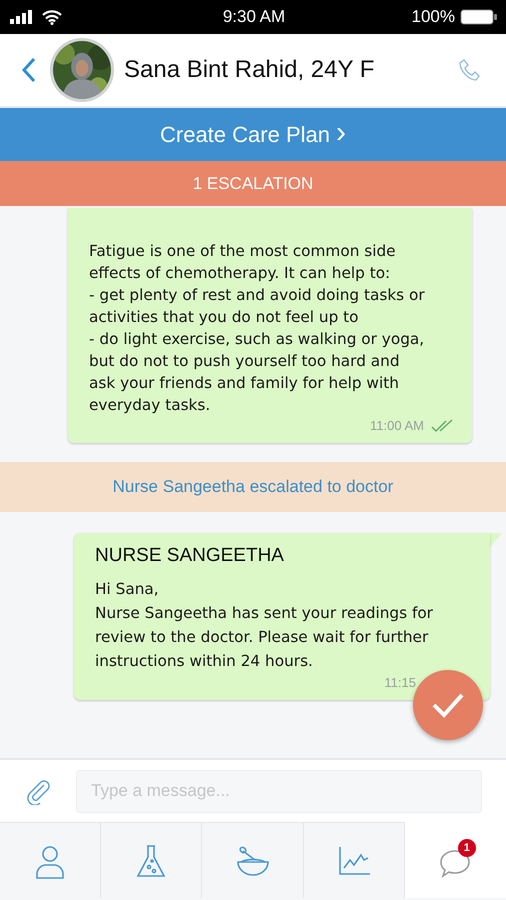 Image resolution: width=506 pixels, height=900 pixels. What do you see at coordinates (52, 17) in the screenshot?
I see `wifi-icon` at bounding box center [52, 17].